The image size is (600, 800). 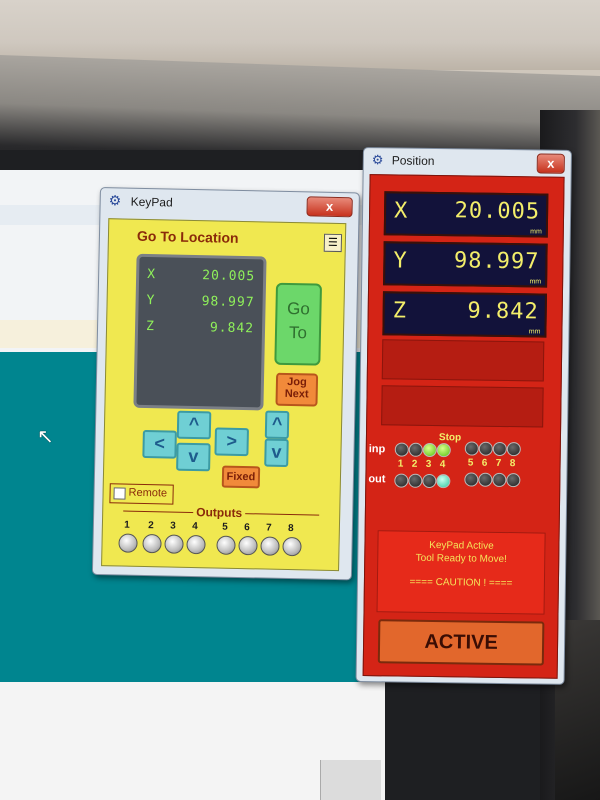 I want to click on jog-x-minus-button: <, so click(x=159, y=444).